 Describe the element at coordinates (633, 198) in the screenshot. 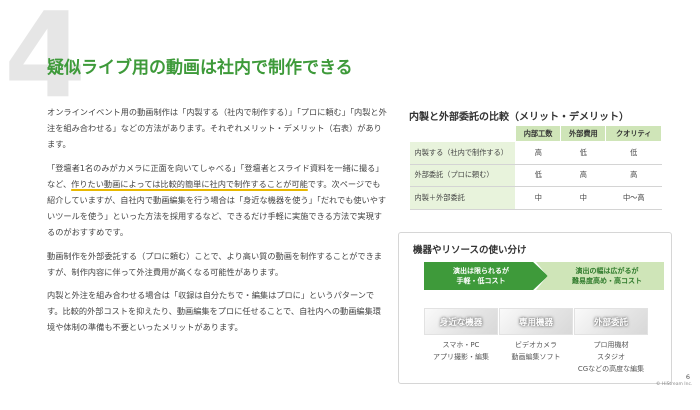

I see `table-cell: 中〜高` at that location.